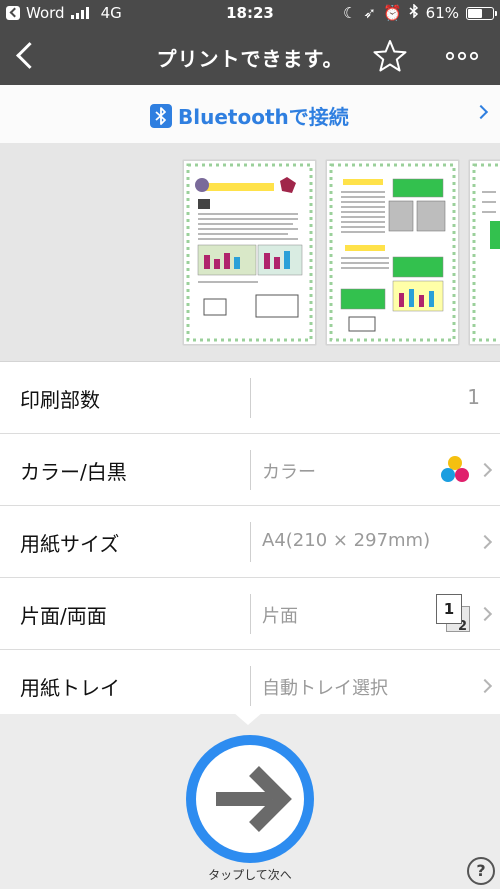  Describe the element at coordinates (161, 115) in the screenshot. I see `bluetooth-icon` at that location.